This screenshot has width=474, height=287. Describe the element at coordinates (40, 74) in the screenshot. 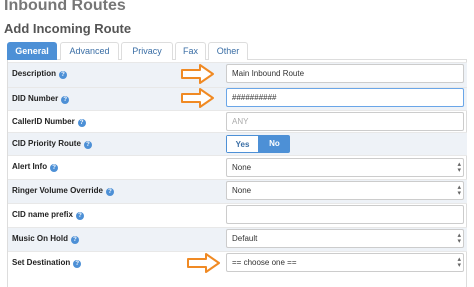

I see `description-label: Description?` at that location.